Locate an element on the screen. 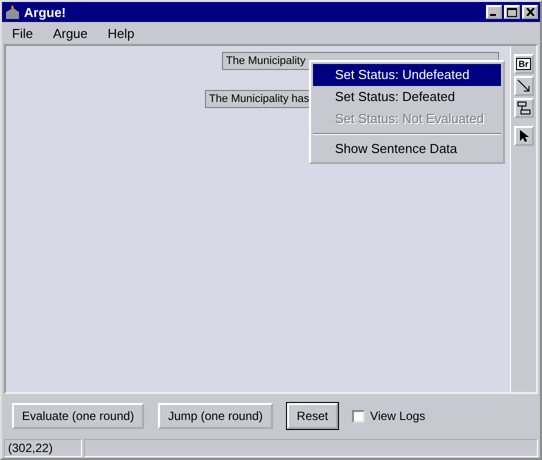  close-button is located at coordinates (530, 12).